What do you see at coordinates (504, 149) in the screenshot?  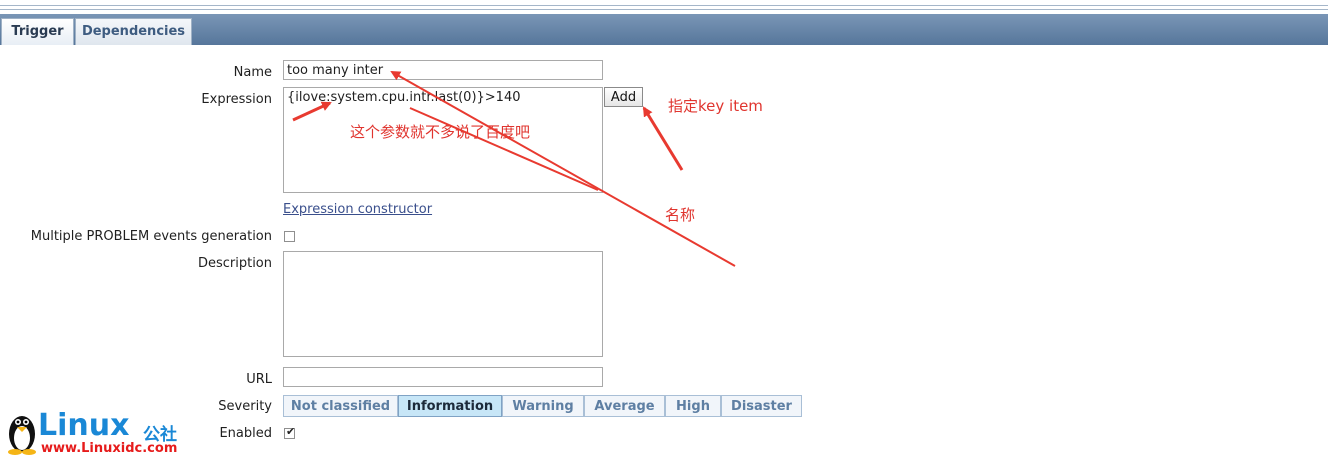 I see `arrow-line-expression` at bounding box center [504, 149].